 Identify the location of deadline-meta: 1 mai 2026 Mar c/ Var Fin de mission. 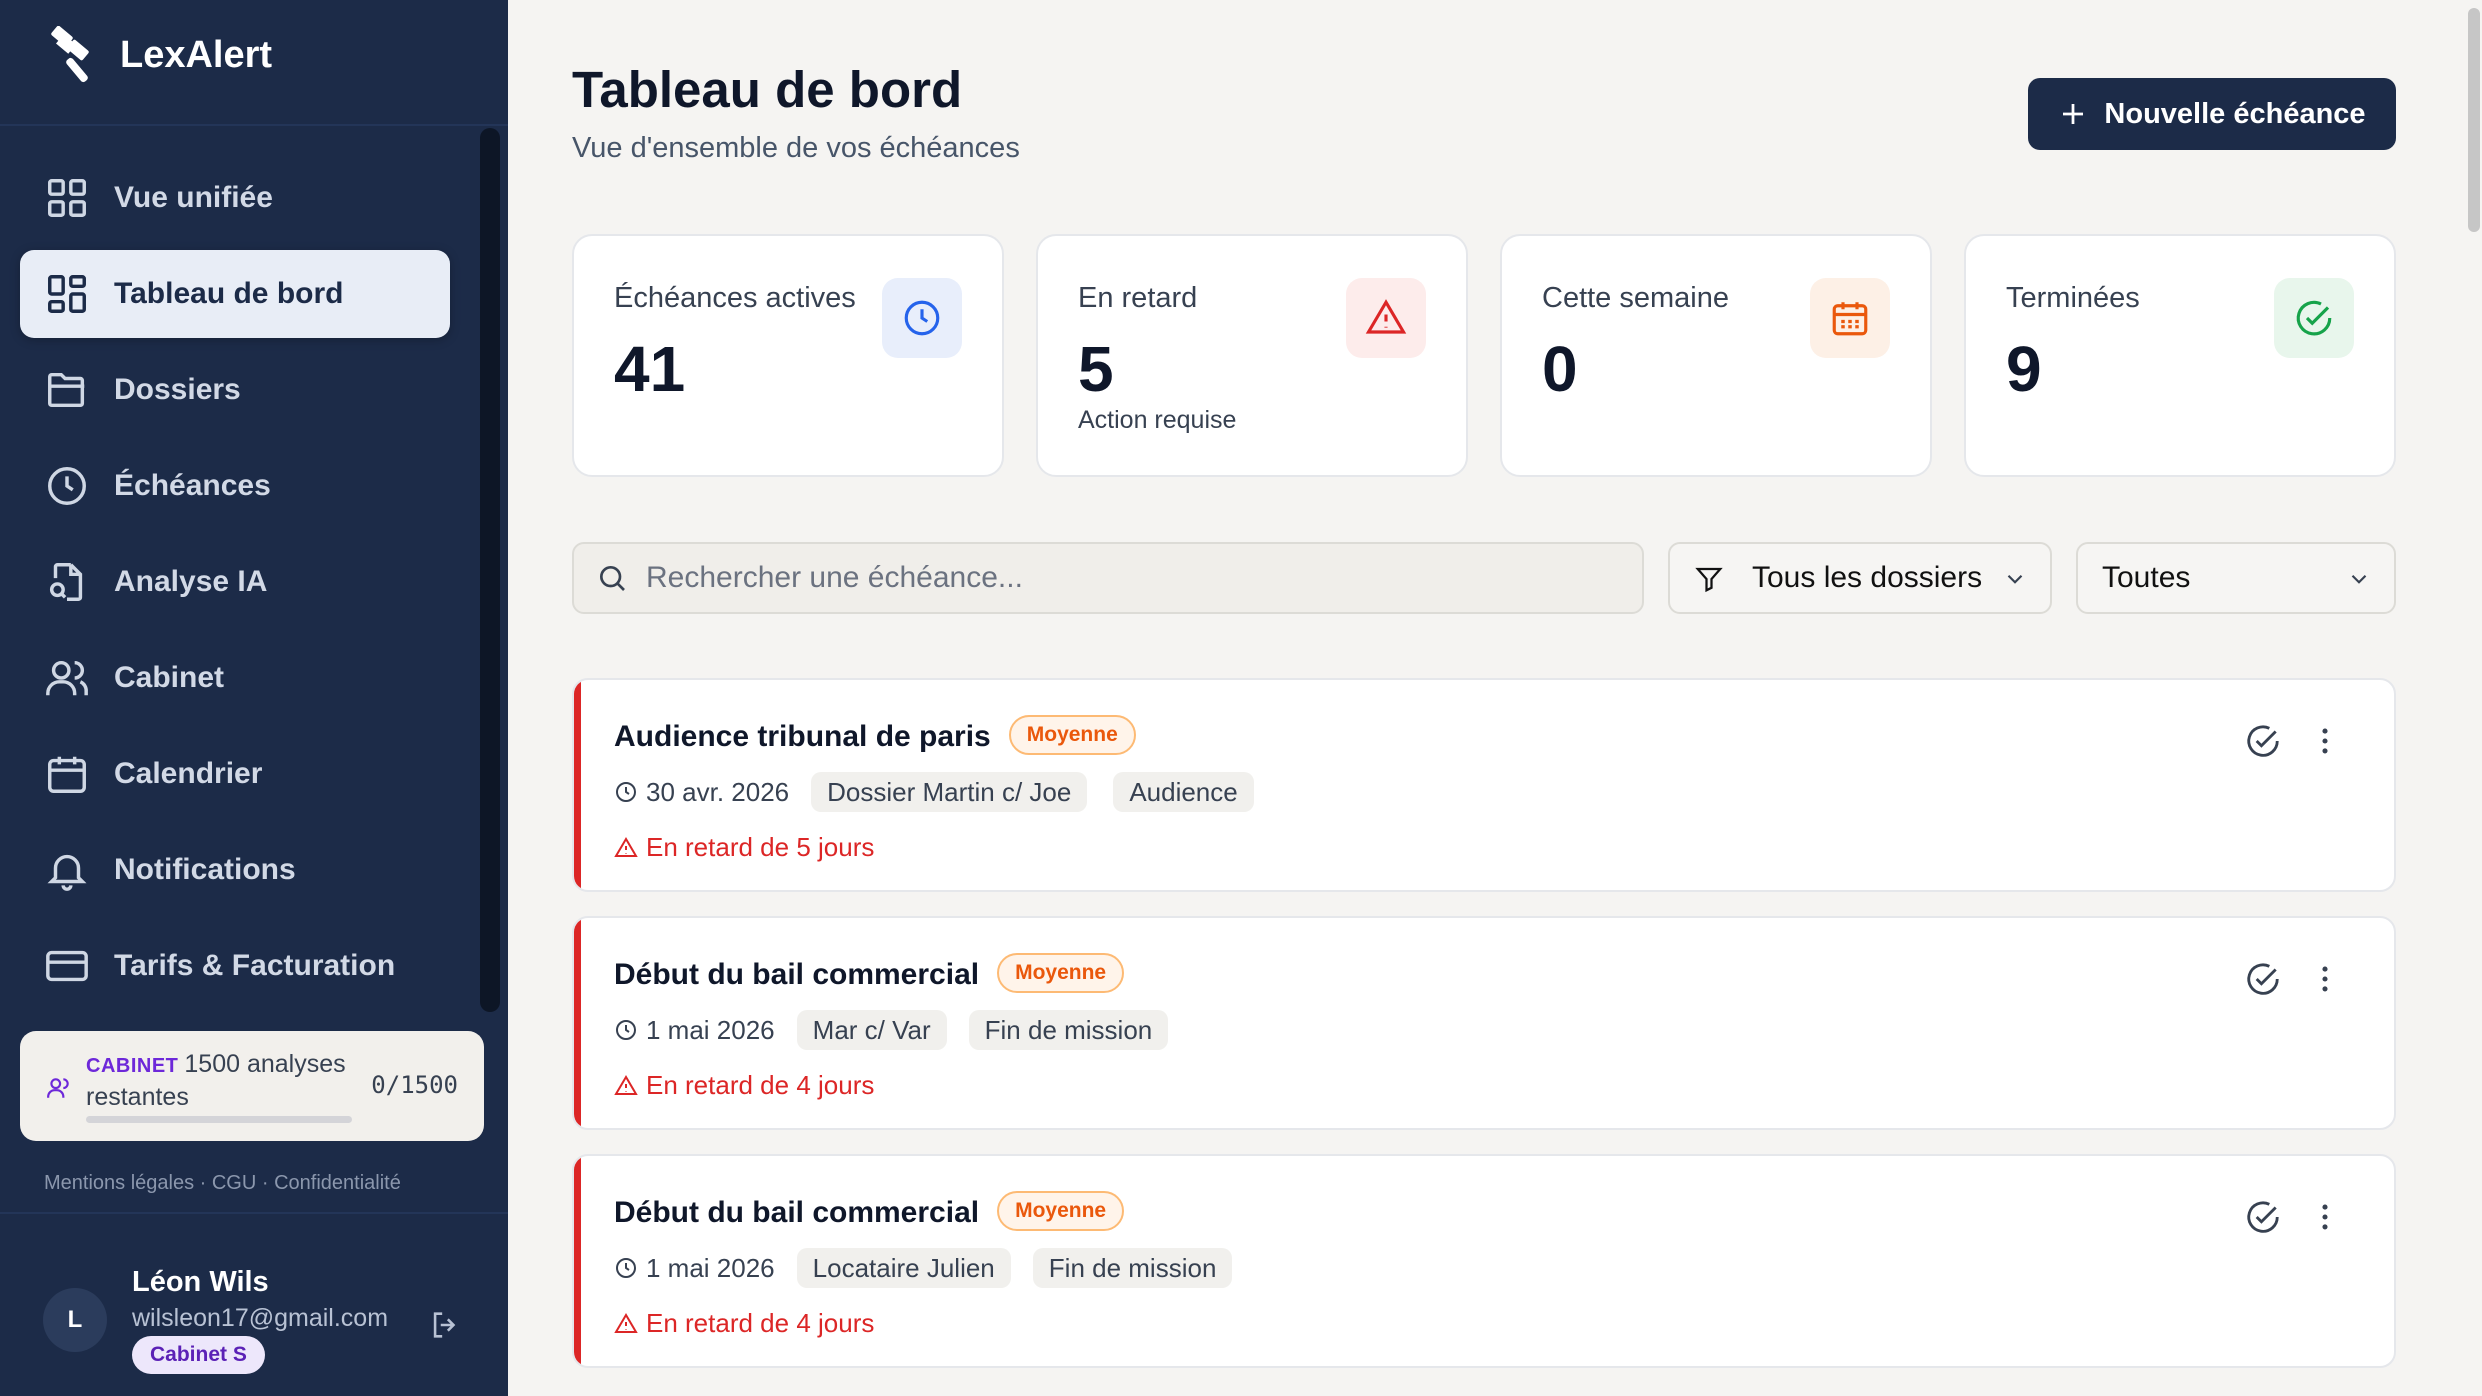
(891, 1030).